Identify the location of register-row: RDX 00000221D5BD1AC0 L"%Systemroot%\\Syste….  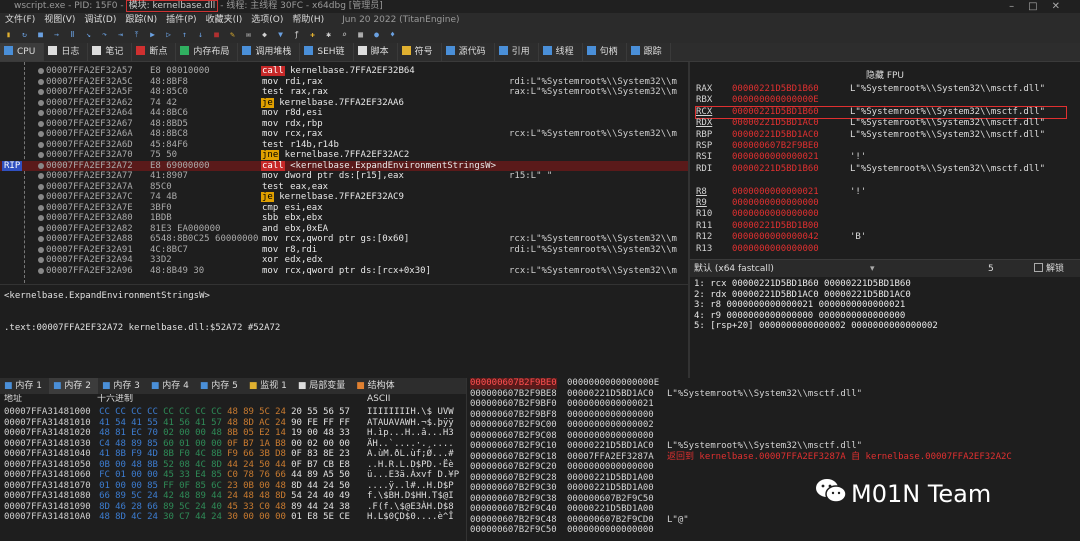
(881, 123).